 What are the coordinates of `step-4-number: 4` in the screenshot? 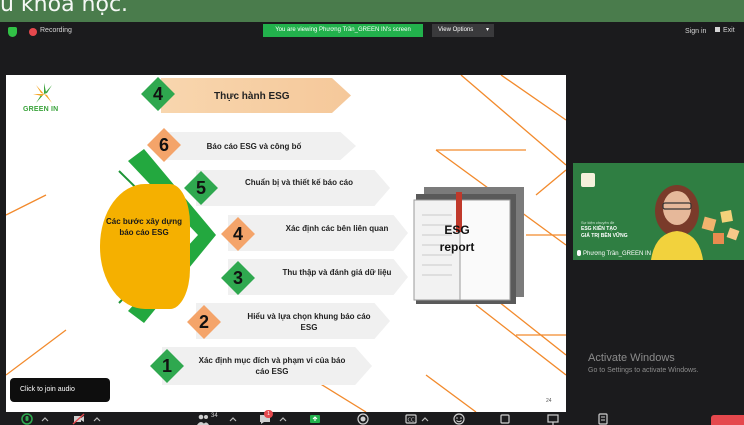 It's located at (237, 234).